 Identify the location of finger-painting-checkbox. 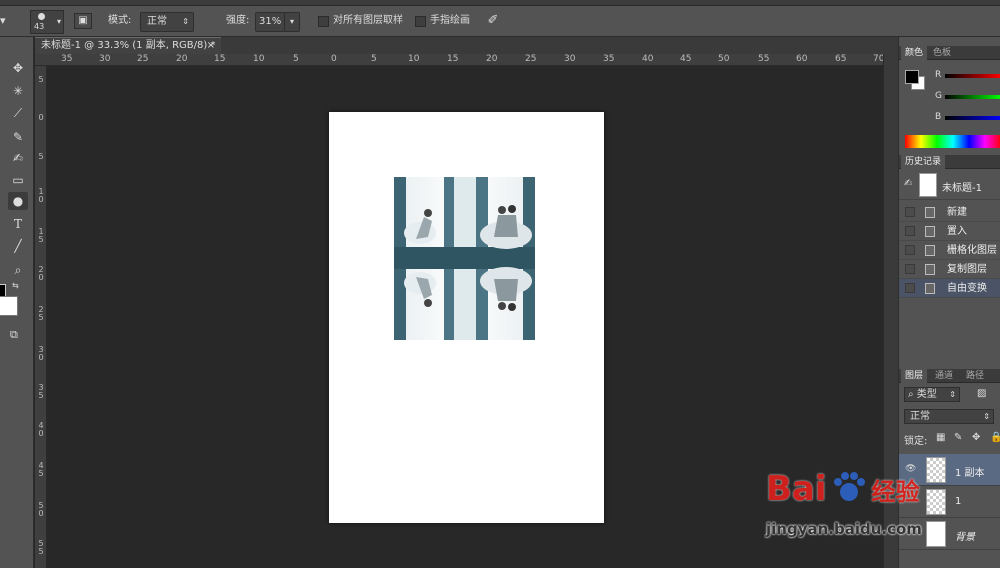
(420, 21).